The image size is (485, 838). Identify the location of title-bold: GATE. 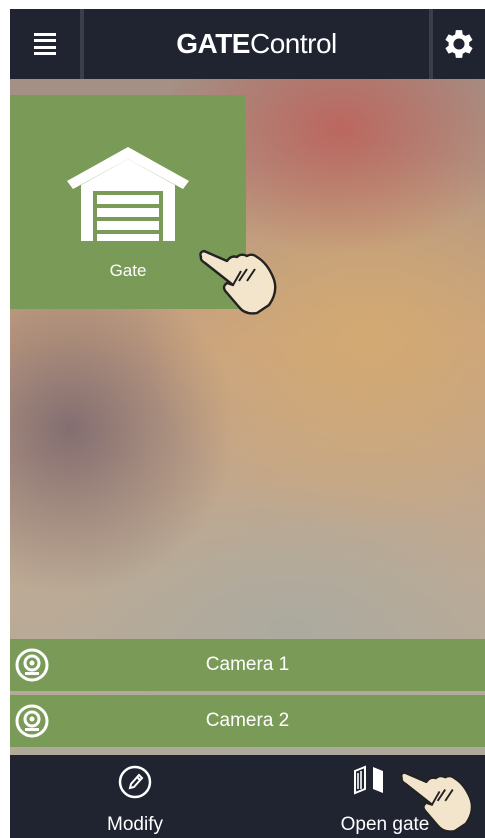
(213, 43).